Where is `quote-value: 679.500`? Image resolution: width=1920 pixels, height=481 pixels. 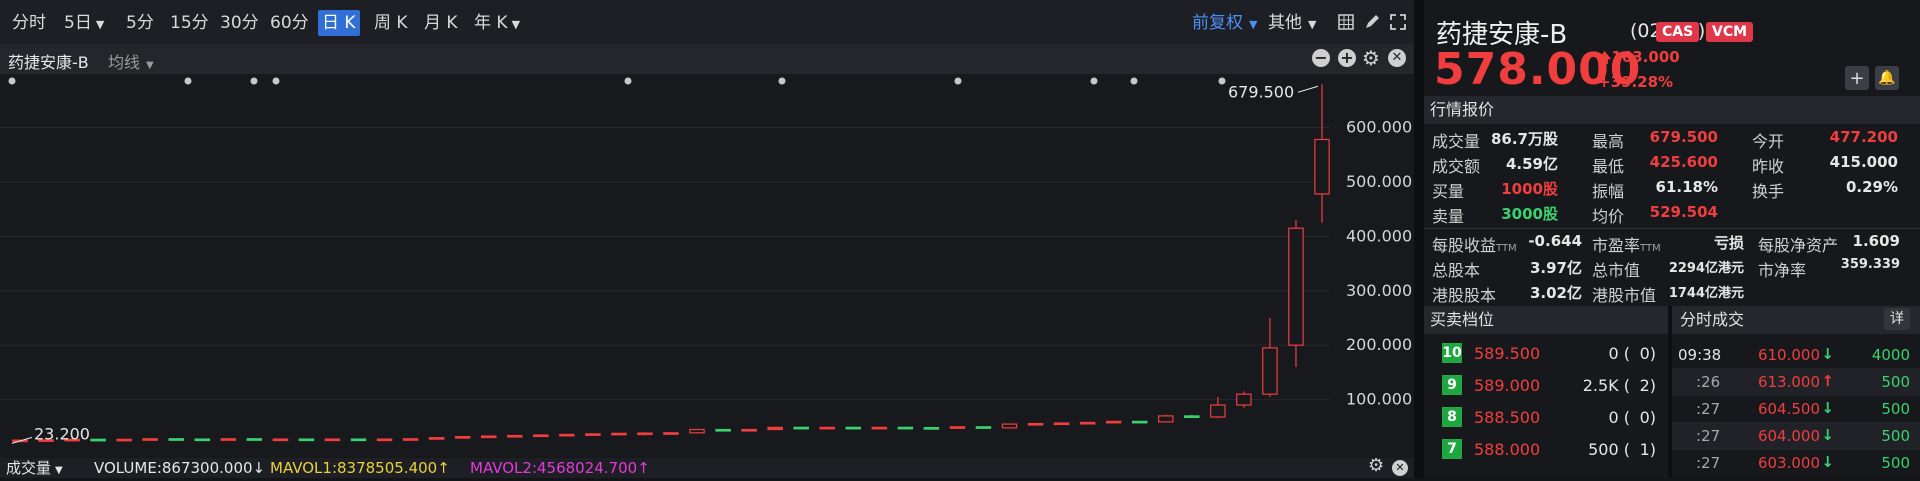 quote-value: 679.500 is located at coordinates (1683, 137).